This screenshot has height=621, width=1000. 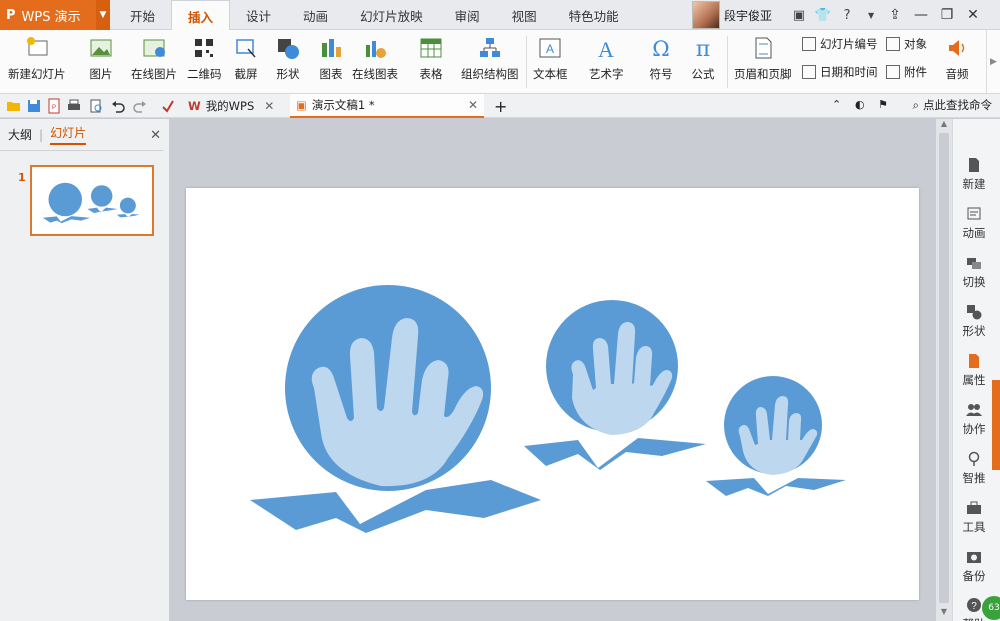 What do you see at coordinates (661, 62) in the screenshot?
I see `symbol-button: Ω 符号` at bounding box center [661, 62].